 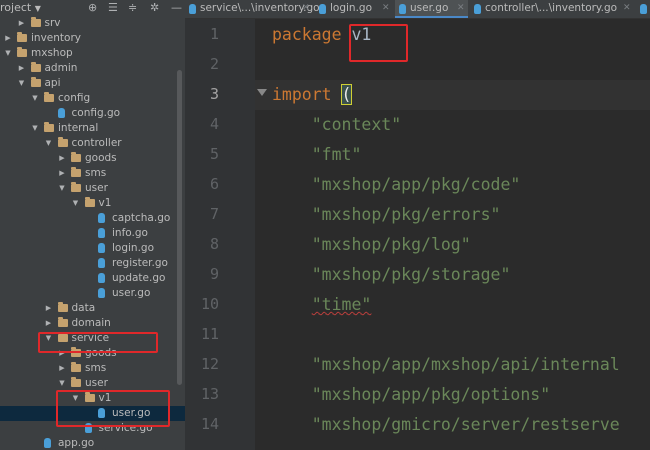 I want to click on code-line: "mxshop/pkg/storage", so click(x=391, y=274).